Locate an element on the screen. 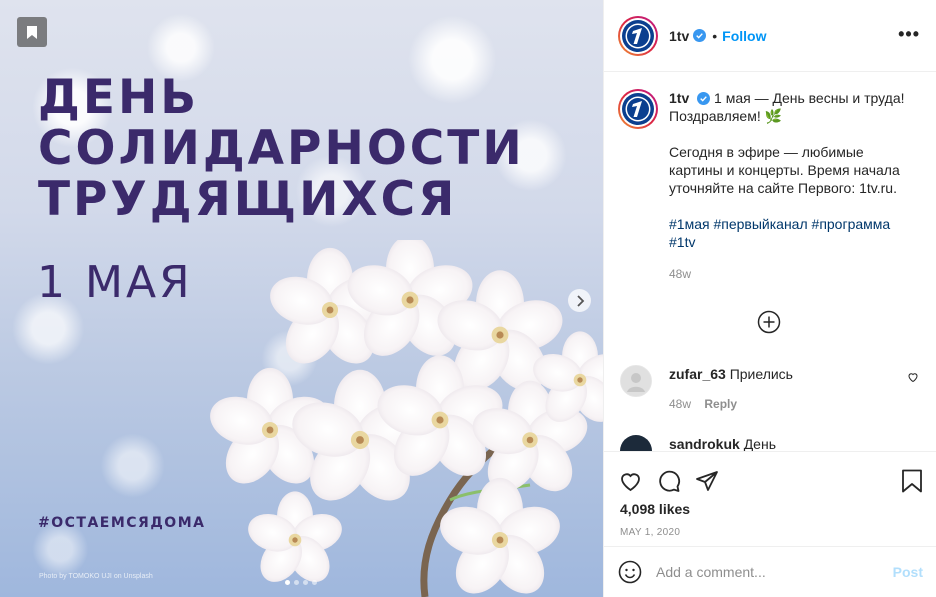  post-header: 1tv • Follow ••• is located at coordinates (770, 36).